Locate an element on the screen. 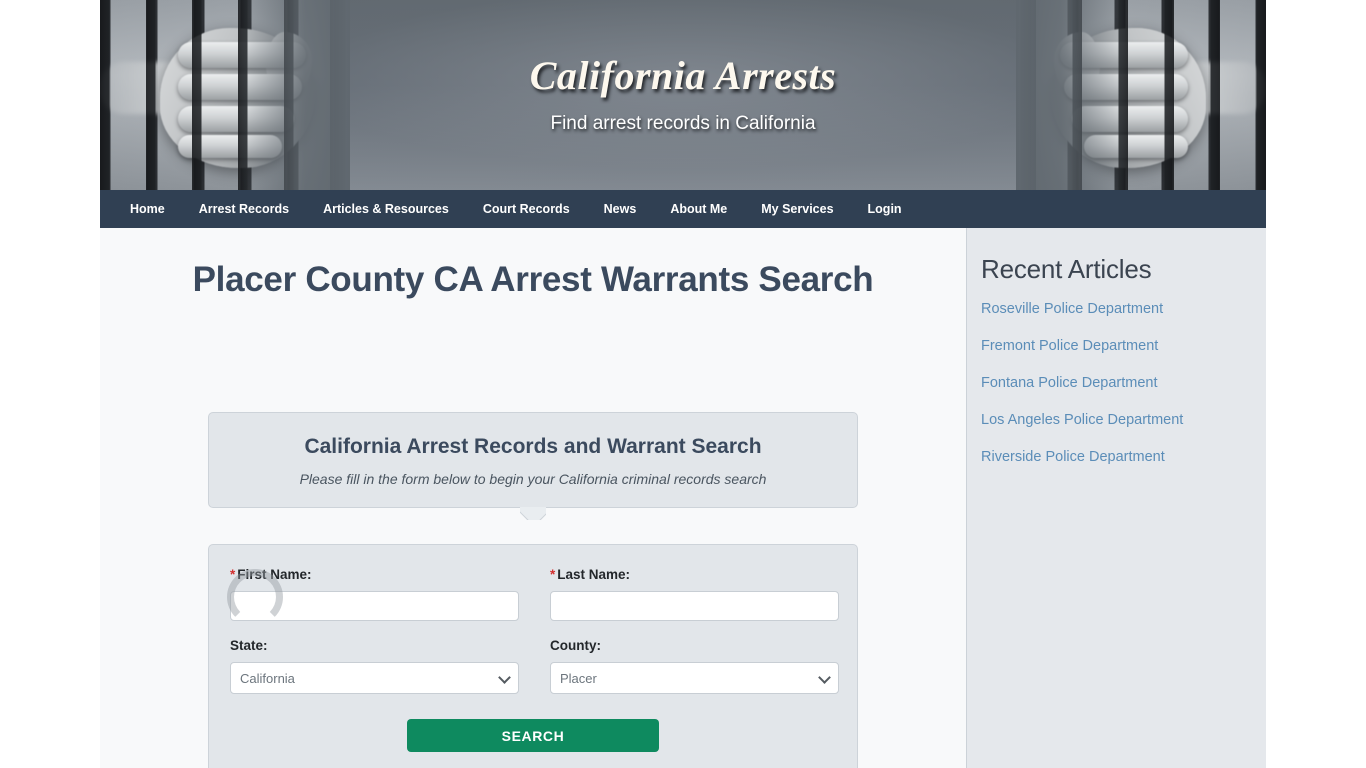  sidebar-title: Recent Articles is located at coordinates (1066, 269).